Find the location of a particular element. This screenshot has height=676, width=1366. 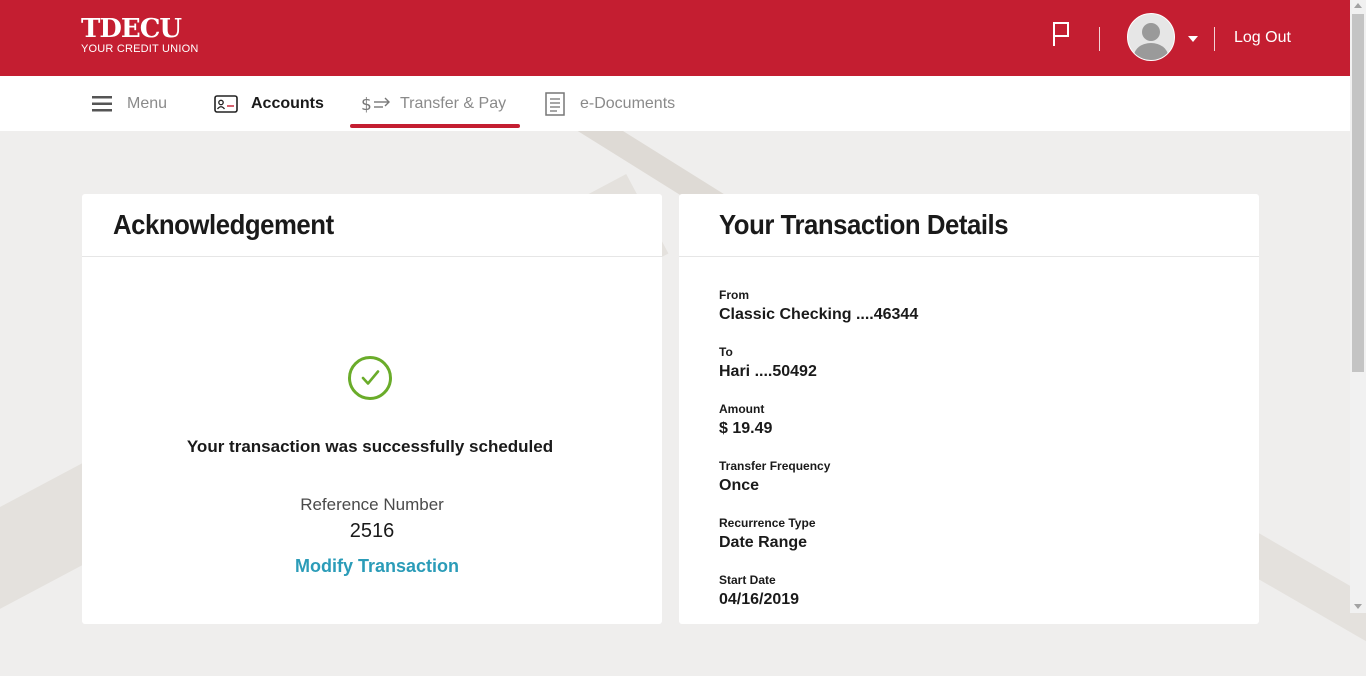

nav-edocuments-label: e-Documents is located at coordinates (628, 103).